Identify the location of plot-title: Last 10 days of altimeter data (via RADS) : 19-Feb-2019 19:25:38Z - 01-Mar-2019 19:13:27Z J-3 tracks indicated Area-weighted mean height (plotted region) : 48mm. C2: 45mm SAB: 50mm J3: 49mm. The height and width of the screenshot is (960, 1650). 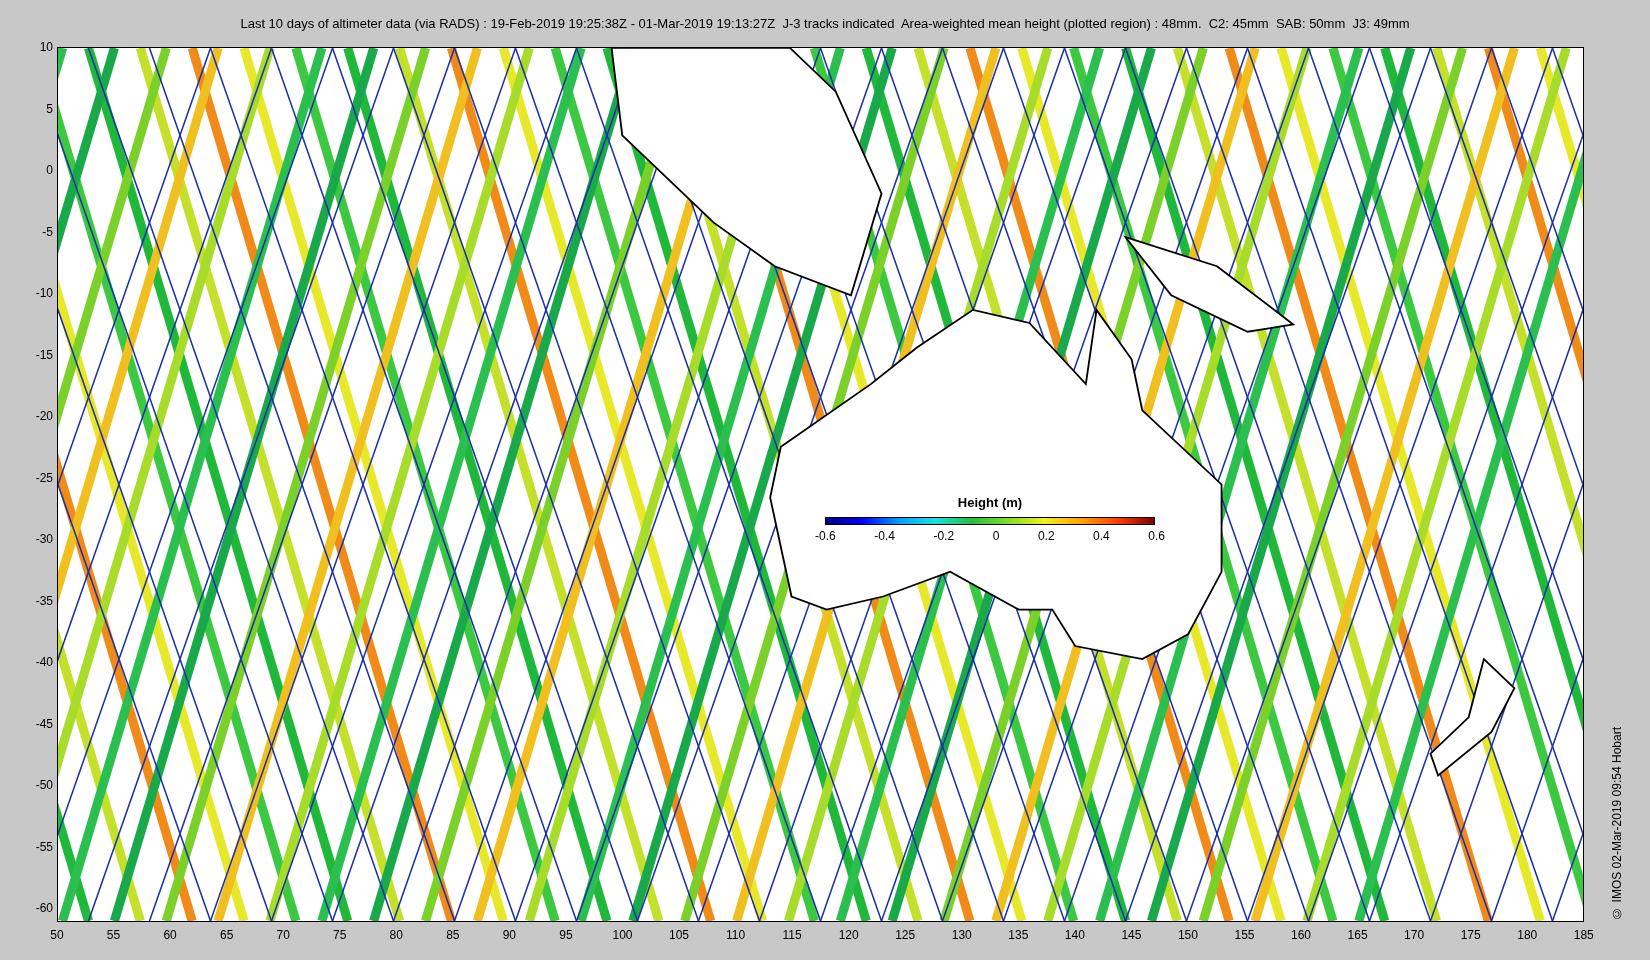
(825, 23).